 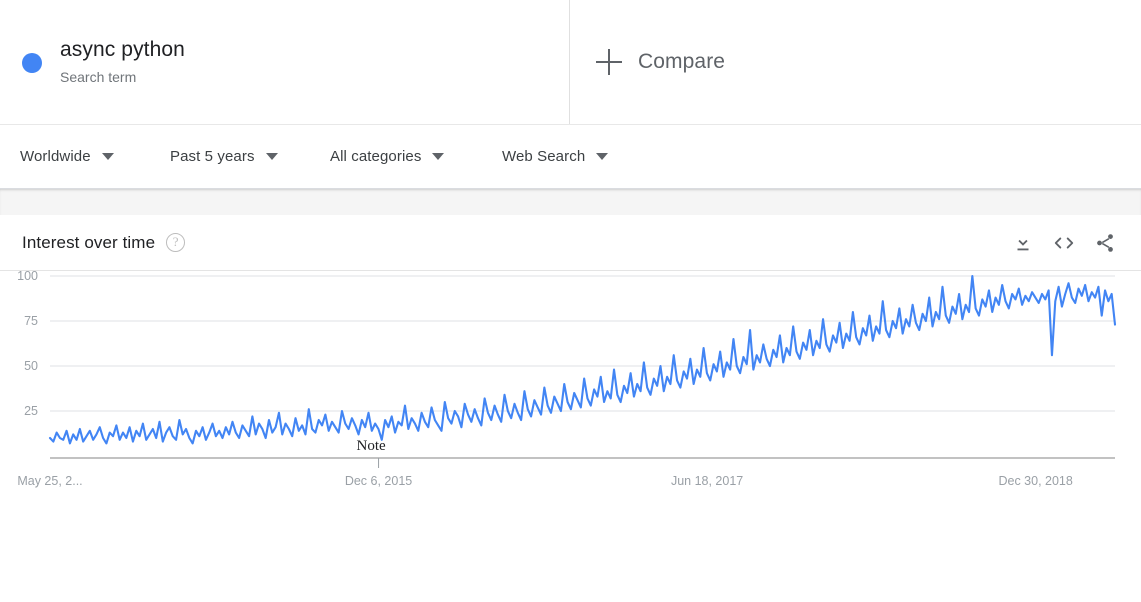 What do you see at coordinates (285, 62) in the screenshot?
I see `search-term-card: async python Search term` at bounding box center [285, 62].